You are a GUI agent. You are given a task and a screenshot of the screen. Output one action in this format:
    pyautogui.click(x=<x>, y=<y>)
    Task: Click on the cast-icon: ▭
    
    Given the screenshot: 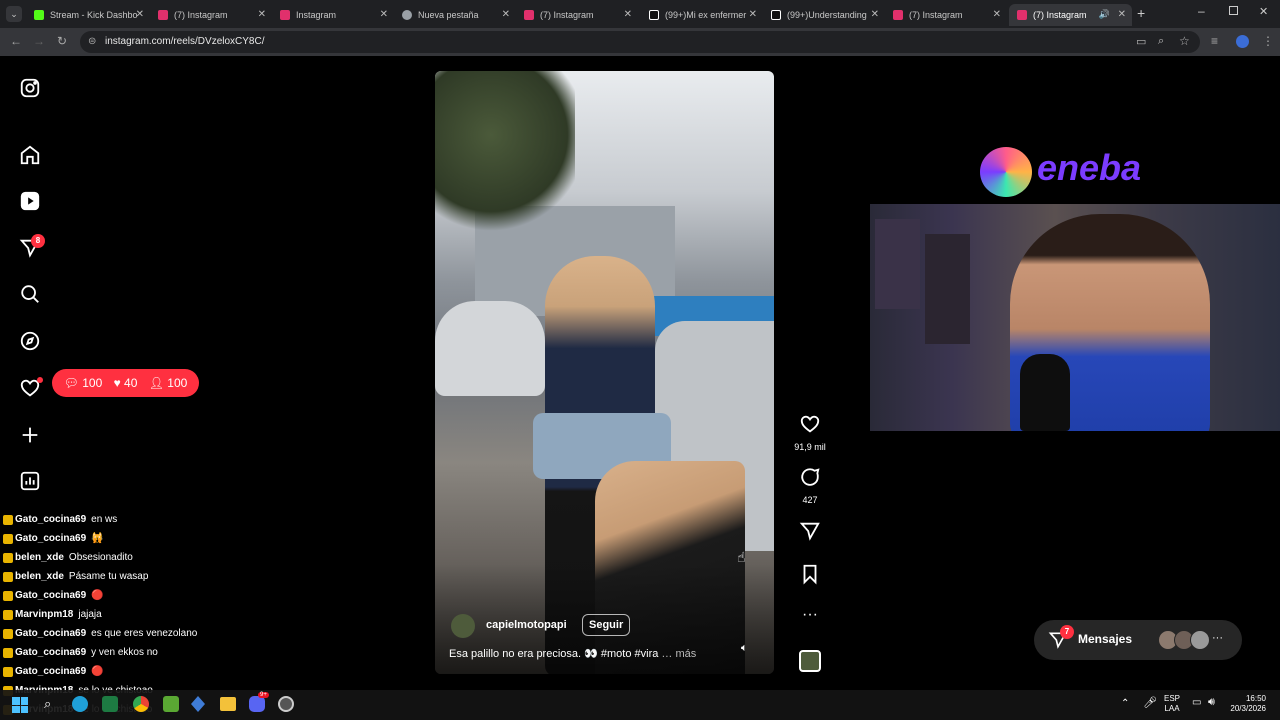 What is the action you would take?
    pyautogui.click(x=1141, y=41)
    